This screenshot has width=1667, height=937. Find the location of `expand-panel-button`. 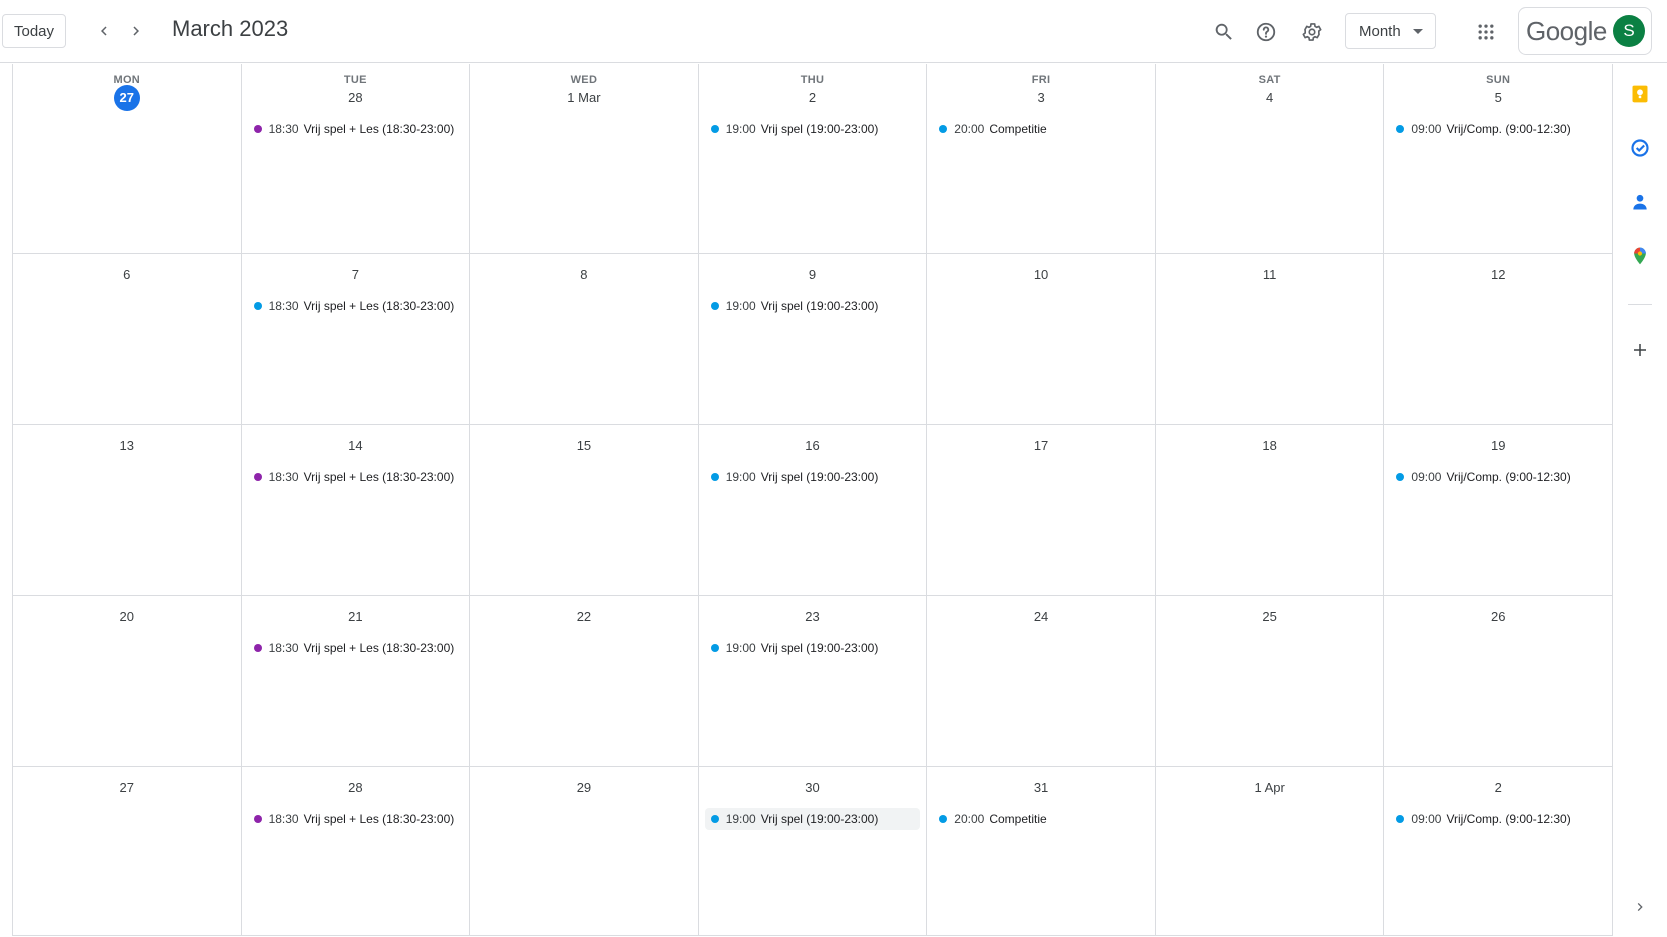

expand-panel-button is located at coordinates (1640, 907).